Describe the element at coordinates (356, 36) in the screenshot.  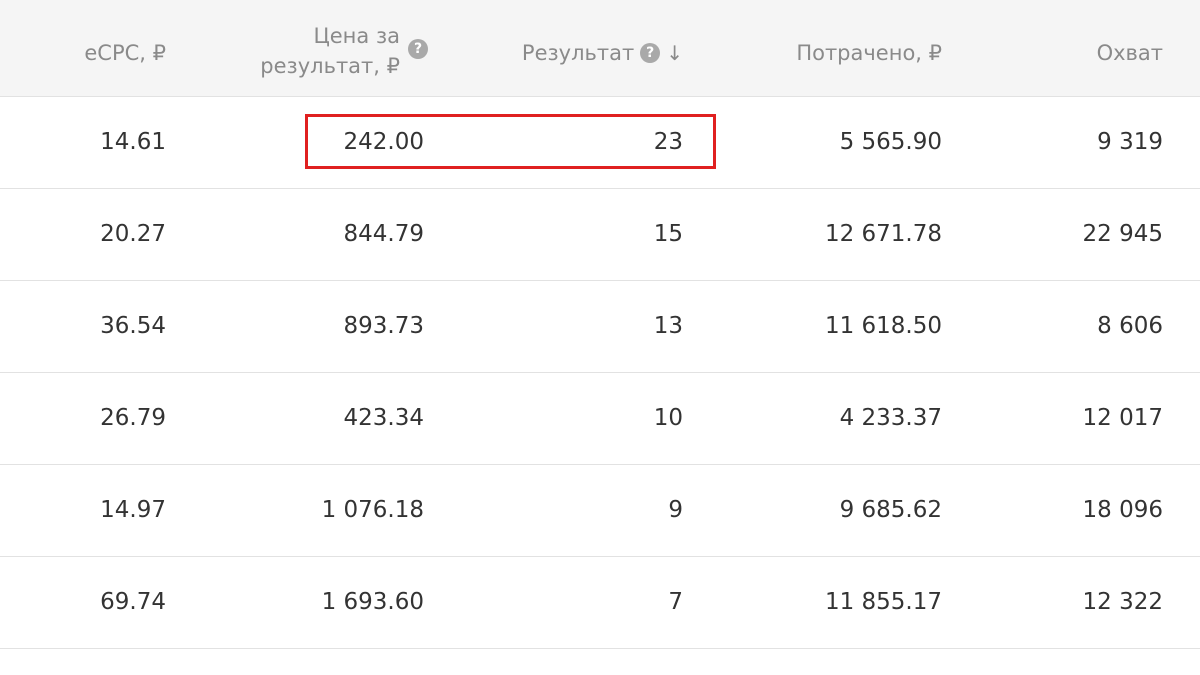
I see `column-header-cost-per-result-label-line1: Цена за` at that location.